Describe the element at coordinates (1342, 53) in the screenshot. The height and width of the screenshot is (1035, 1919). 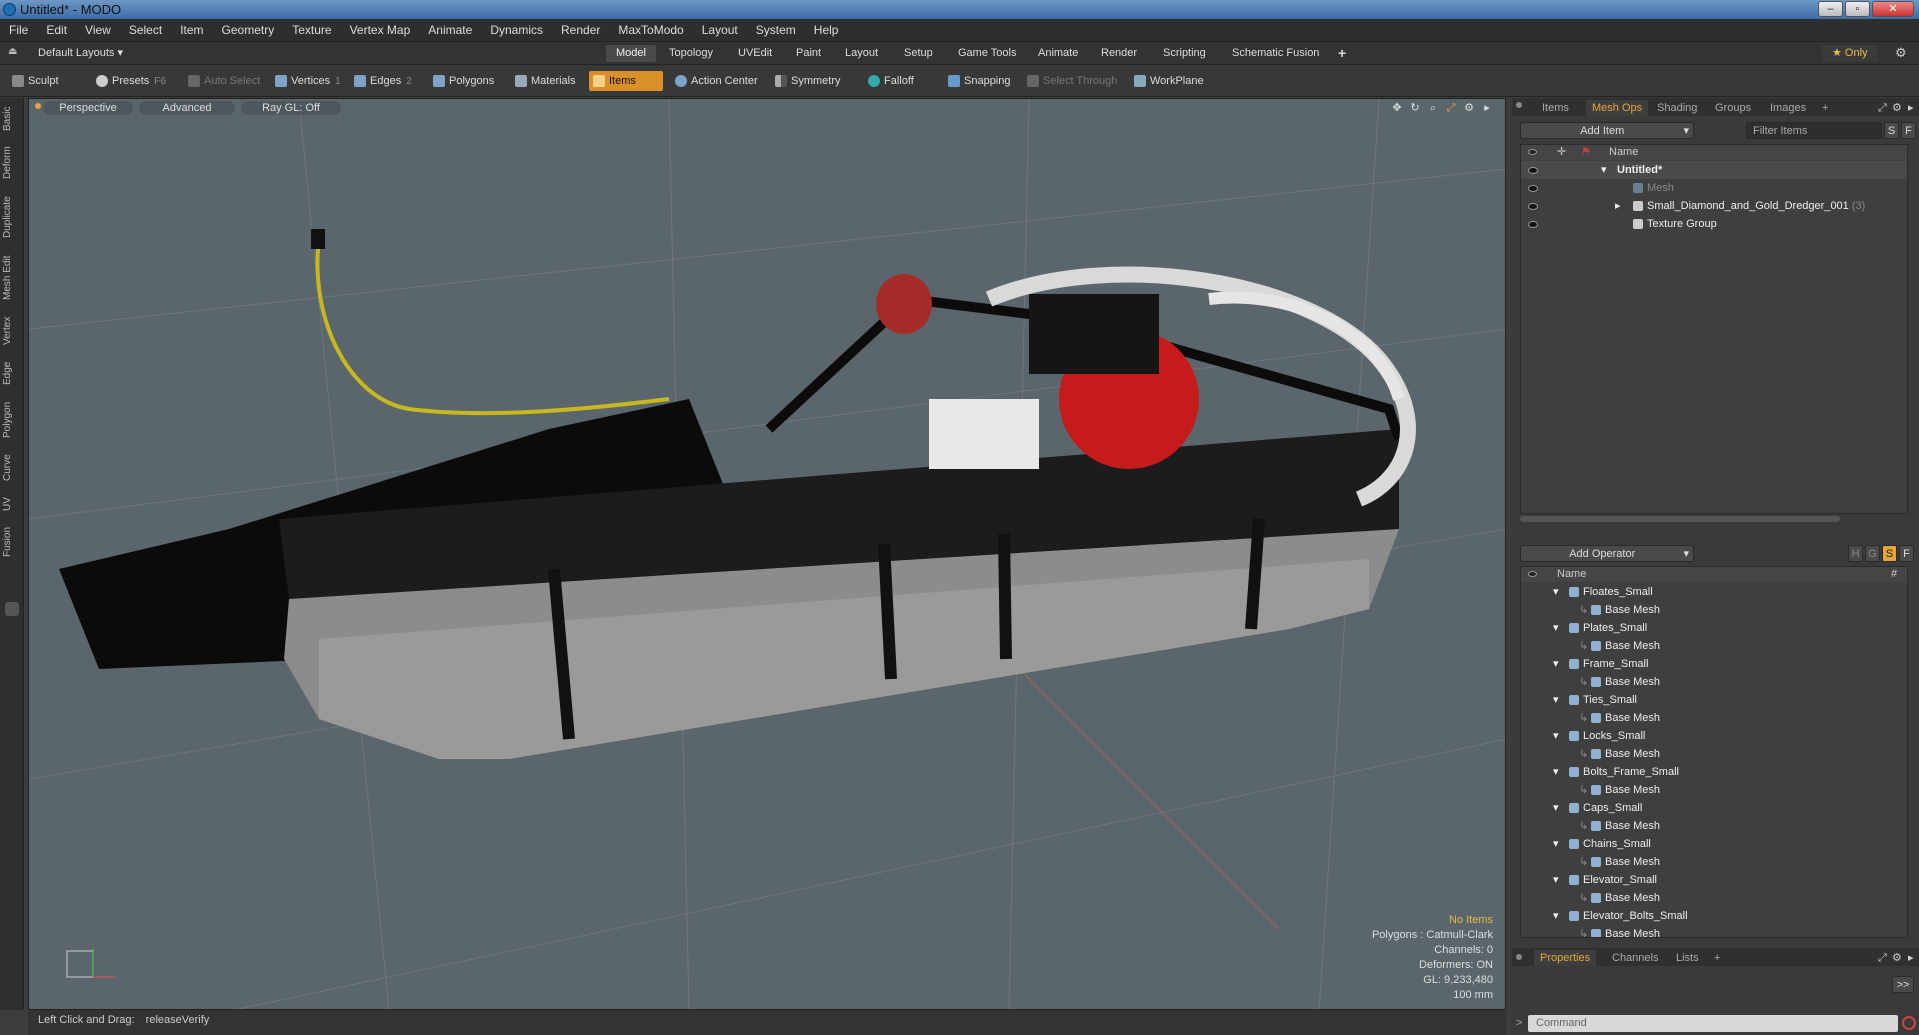
I see `add-tab-button: +` at that location.